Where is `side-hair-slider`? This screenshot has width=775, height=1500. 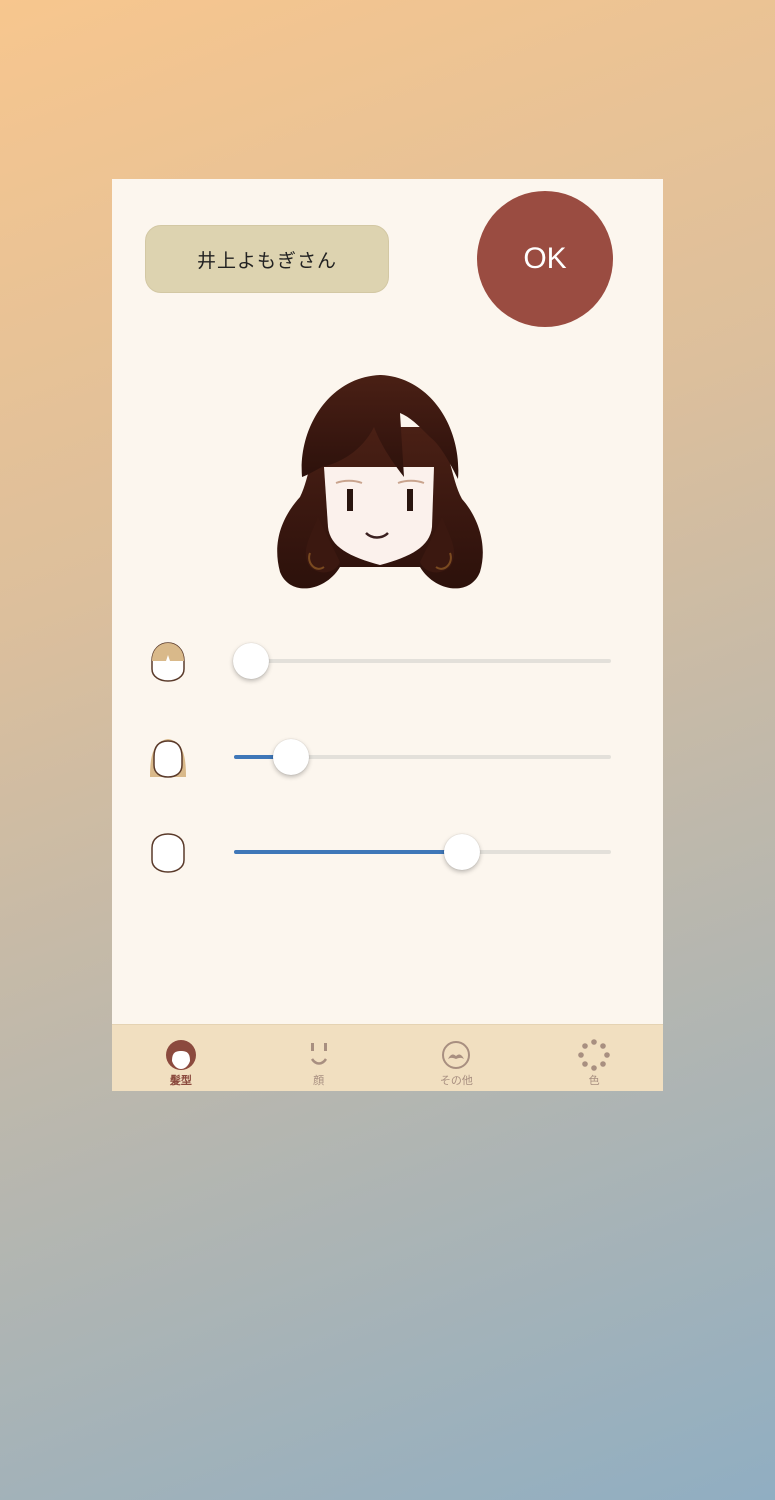 side-hair-slider is located at coordinates (422, 757).